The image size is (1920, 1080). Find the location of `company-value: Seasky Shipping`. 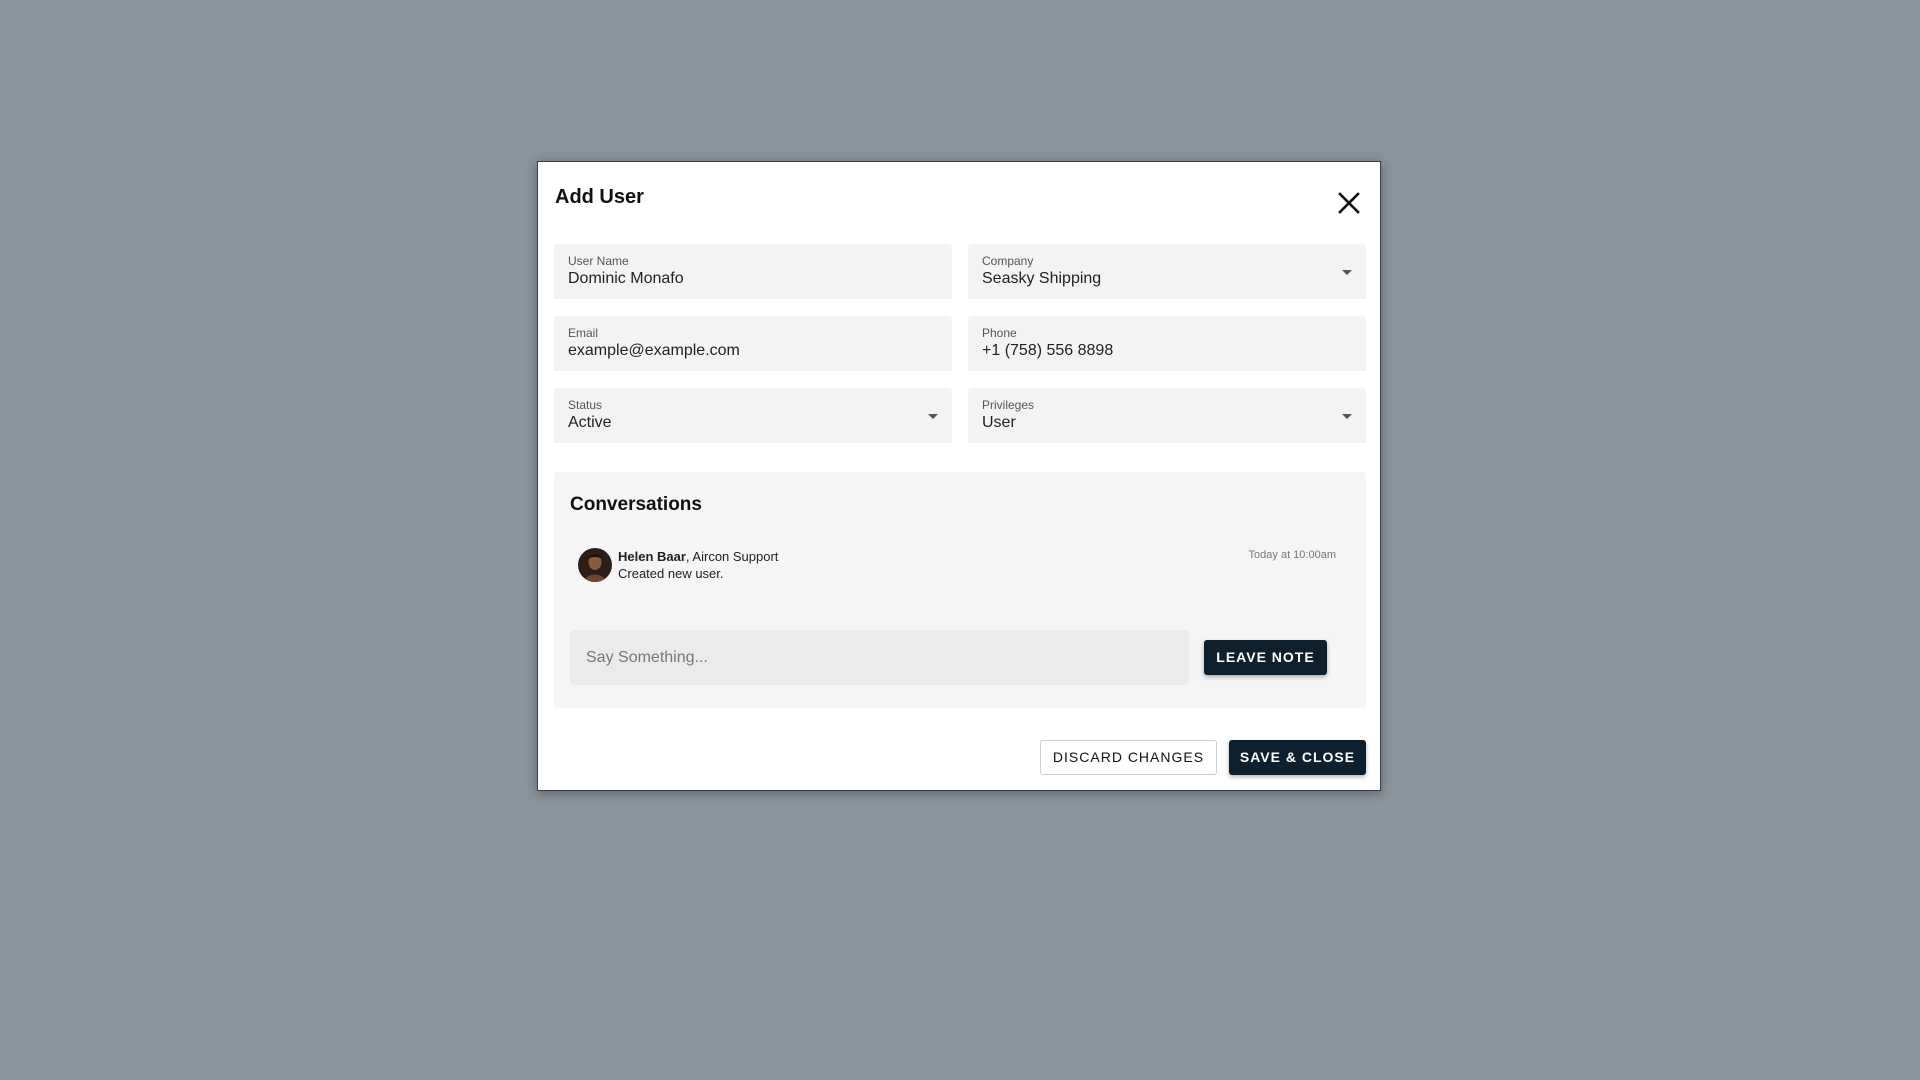

company-value: Seasky Shipping is located at coordinates (1041, 279).